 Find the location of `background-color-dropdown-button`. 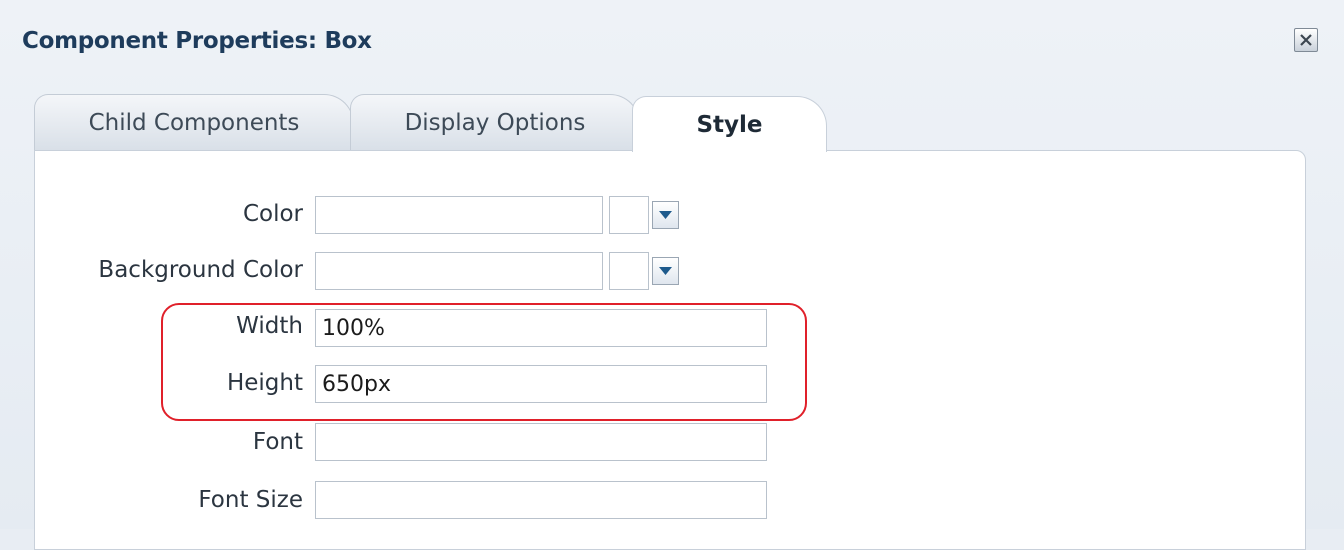

background-color-dropdown-button is located at coordinates (665, 271).